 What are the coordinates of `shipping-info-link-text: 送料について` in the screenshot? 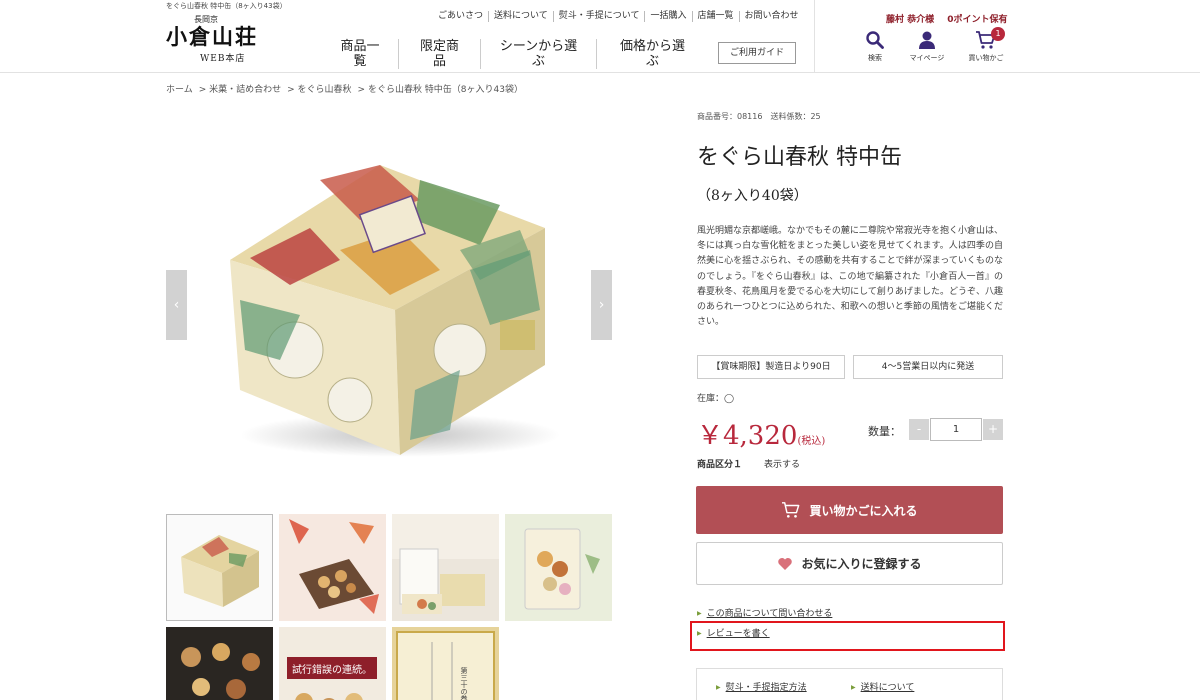 It's located at (887, 688).